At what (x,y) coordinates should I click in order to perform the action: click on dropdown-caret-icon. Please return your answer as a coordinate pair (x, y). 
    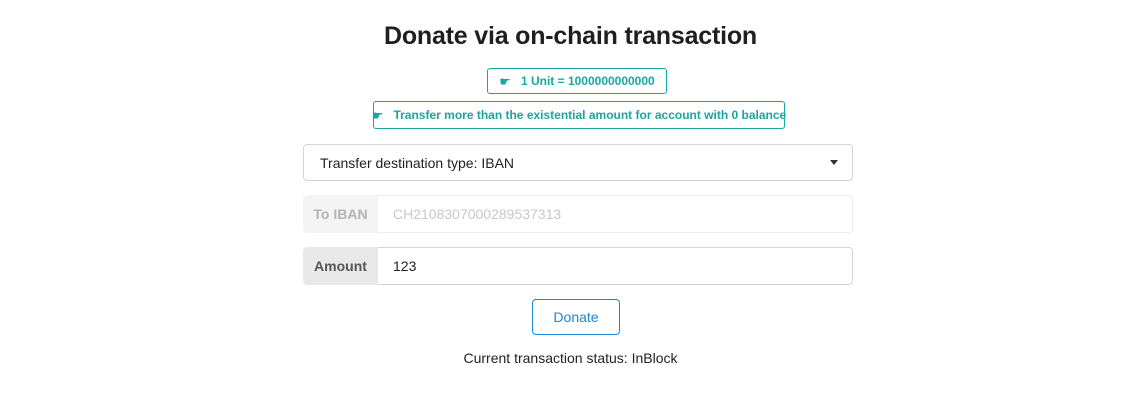
    Looking at the image, I should click on (834, 162).